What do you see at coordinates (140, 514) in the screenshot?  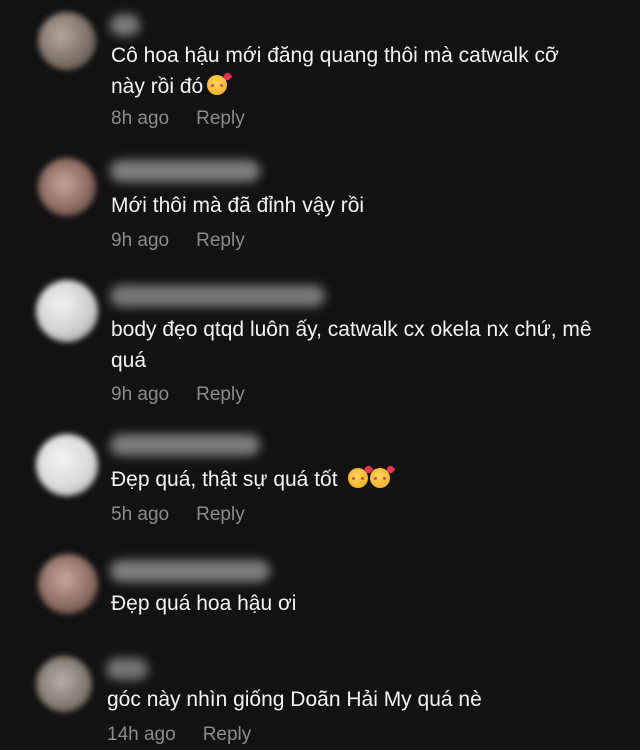 I see `timestamp: 5h ago` at bounding box center [140, 514].